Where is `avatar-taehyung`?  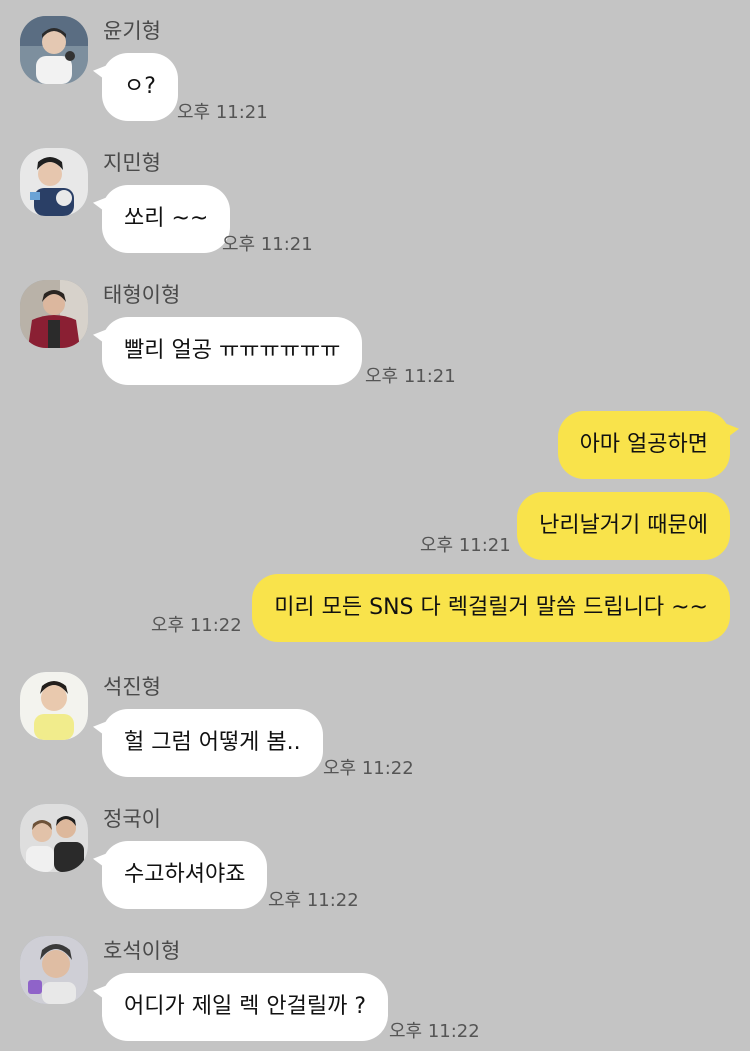
avatar-taehyung is located at coordinates (54, 314).